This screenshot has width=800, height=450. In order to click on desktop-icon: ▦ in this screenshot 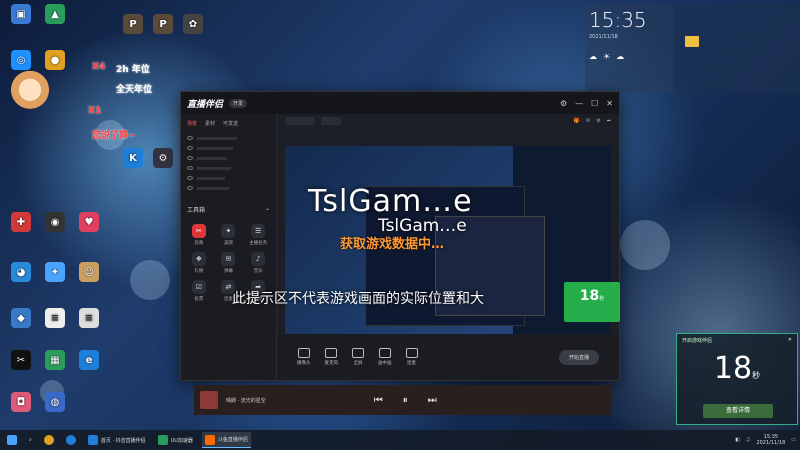, I will do `click(55, 361)`.